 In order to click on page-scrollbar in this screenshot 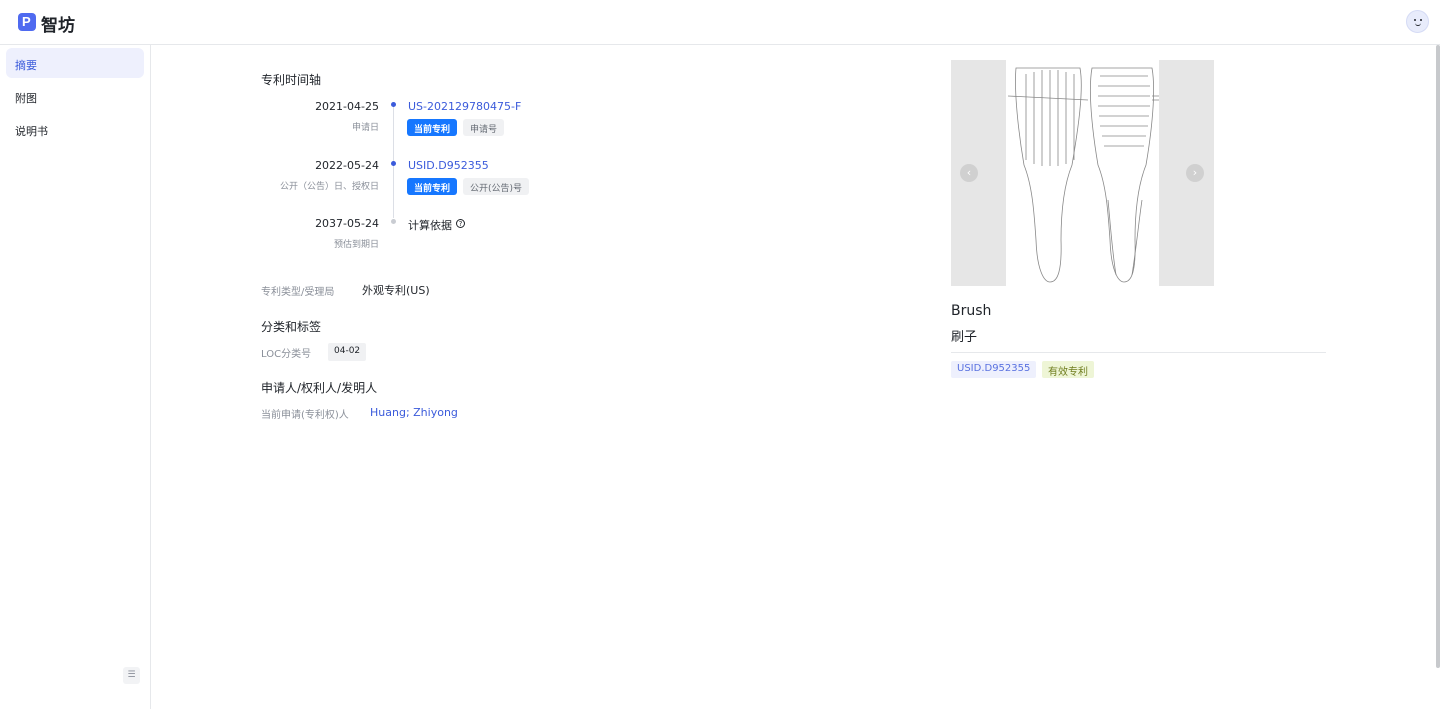, I will do `click(1438, 356)`.